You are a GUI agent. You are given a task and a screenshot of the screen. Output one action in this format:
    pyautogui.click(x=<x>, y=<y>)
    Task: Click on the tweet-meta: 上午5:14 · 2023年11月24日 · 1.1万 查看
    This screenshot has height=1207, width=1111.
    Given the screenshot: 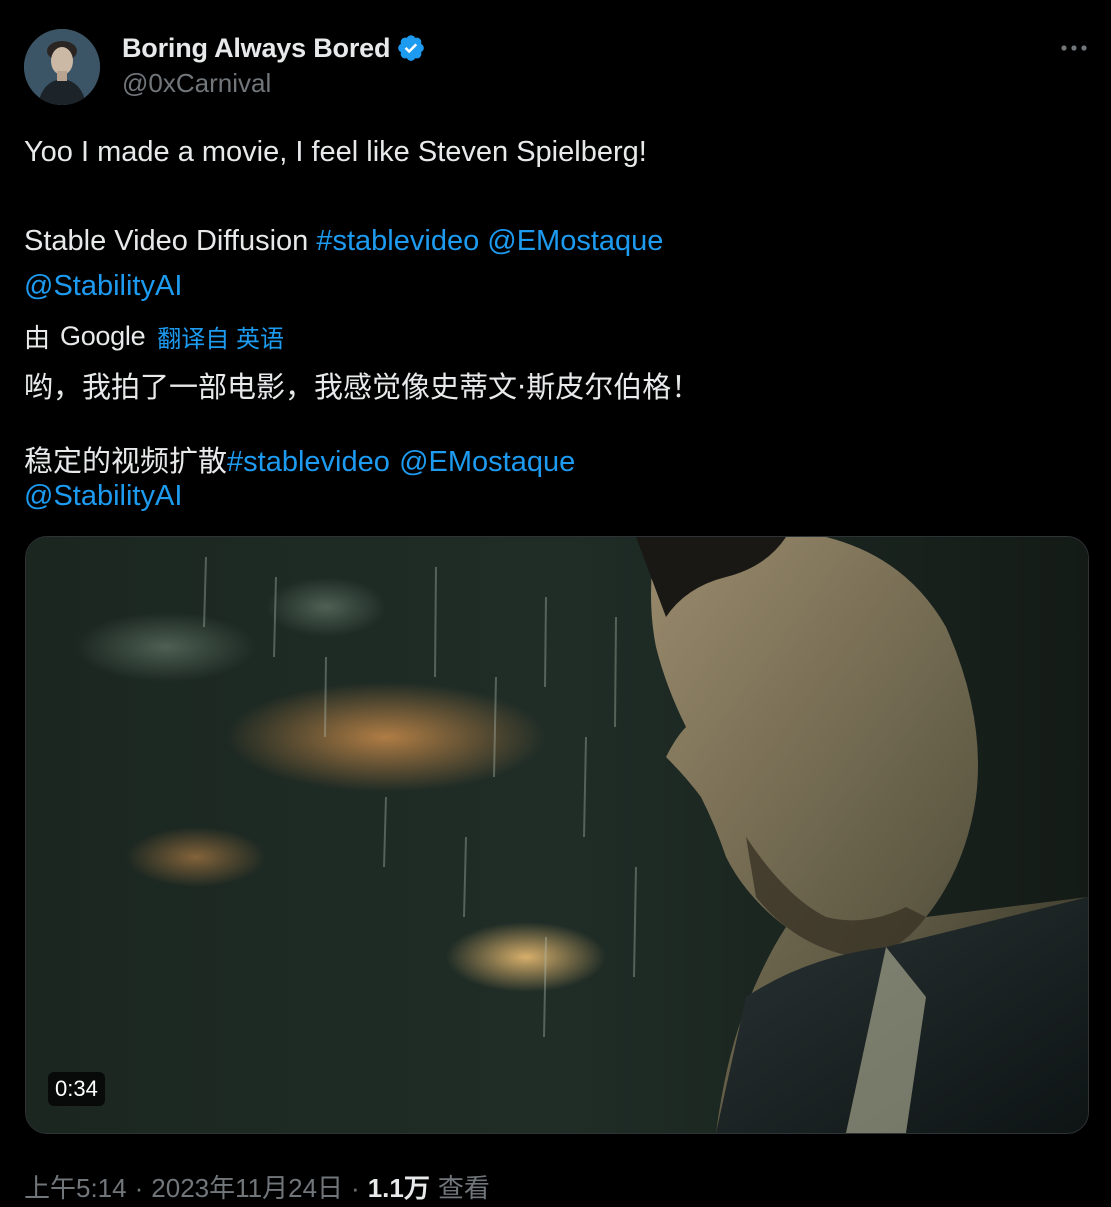 What is the action you would take?
    pyautogui.click(x=257, y=1186)
    